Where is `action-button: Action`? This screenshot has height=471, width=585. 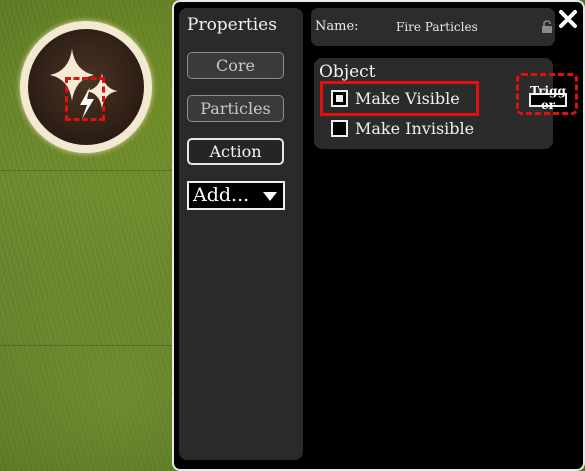 action-button: Action is located at coordinates (235, 151).